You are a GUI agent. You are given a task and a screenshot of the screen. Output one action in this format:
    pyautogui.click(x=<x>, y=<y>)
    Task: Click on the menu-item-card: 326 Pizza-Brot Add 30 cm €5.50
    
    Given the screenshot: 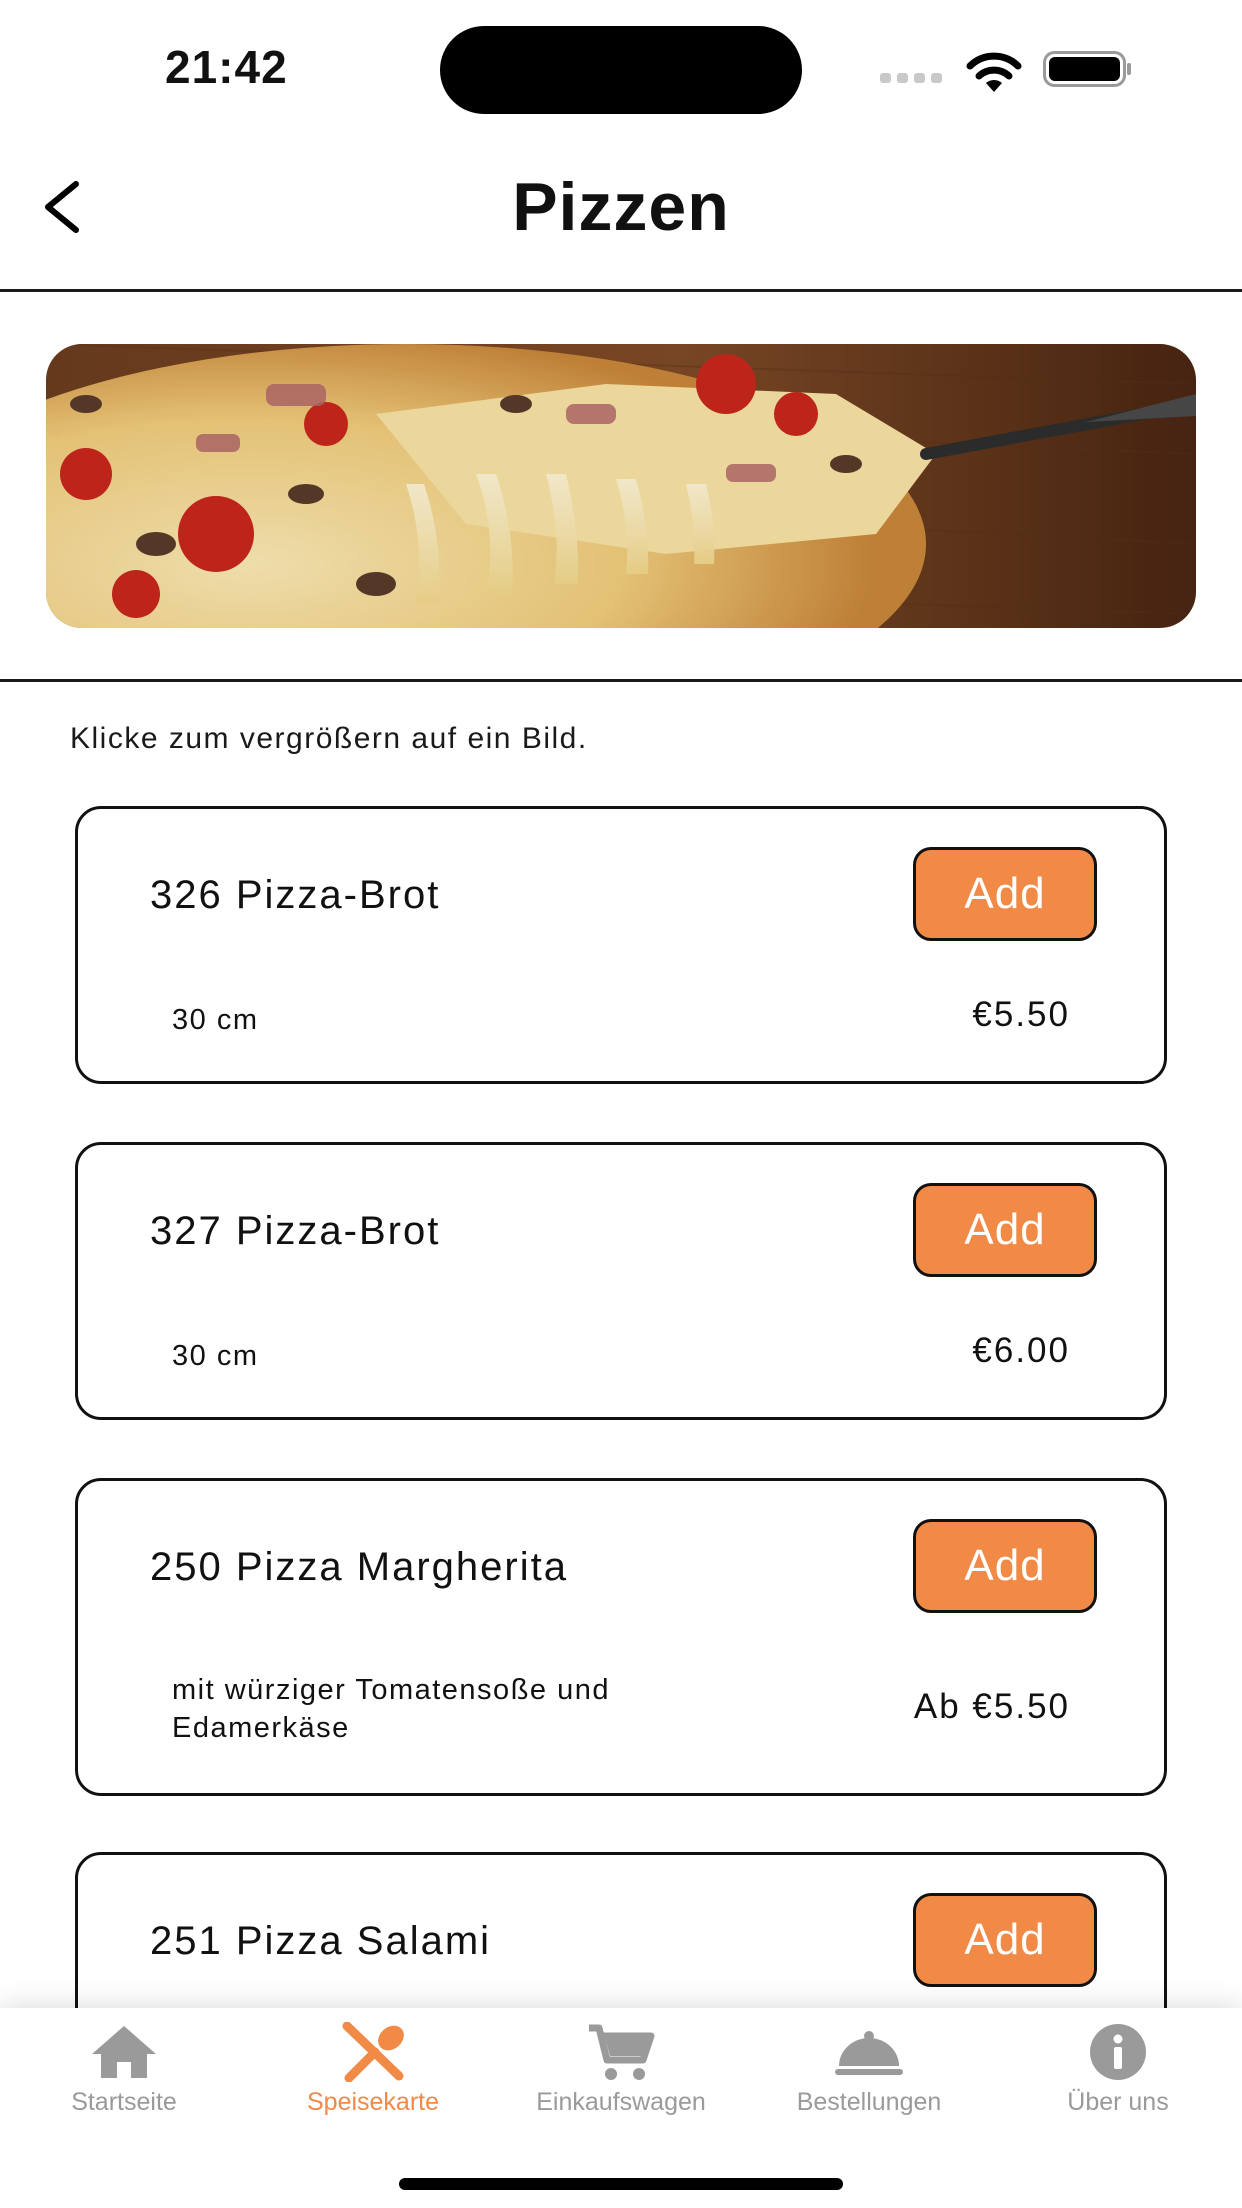 What is the action you would take?
    pyautogui.click(x=621, y=945)
    